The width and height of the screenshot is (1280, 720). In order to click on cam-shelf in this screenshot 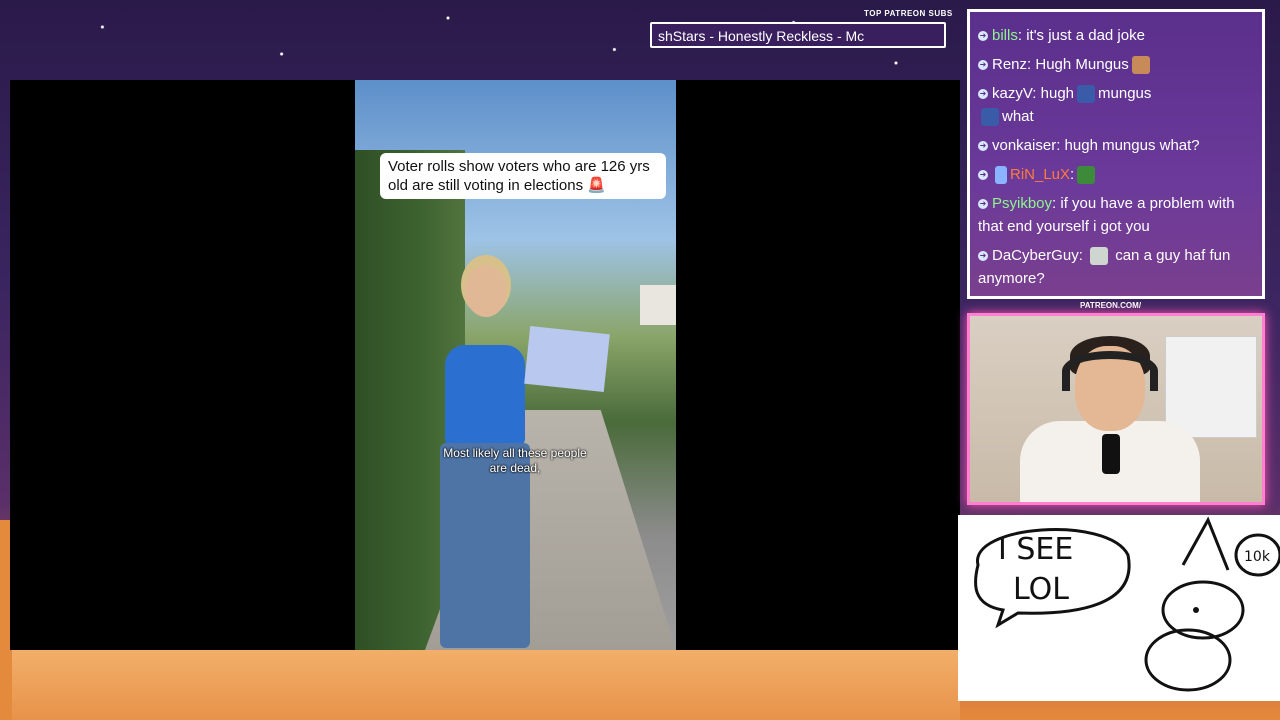, I will do `click(1211, 387)`.